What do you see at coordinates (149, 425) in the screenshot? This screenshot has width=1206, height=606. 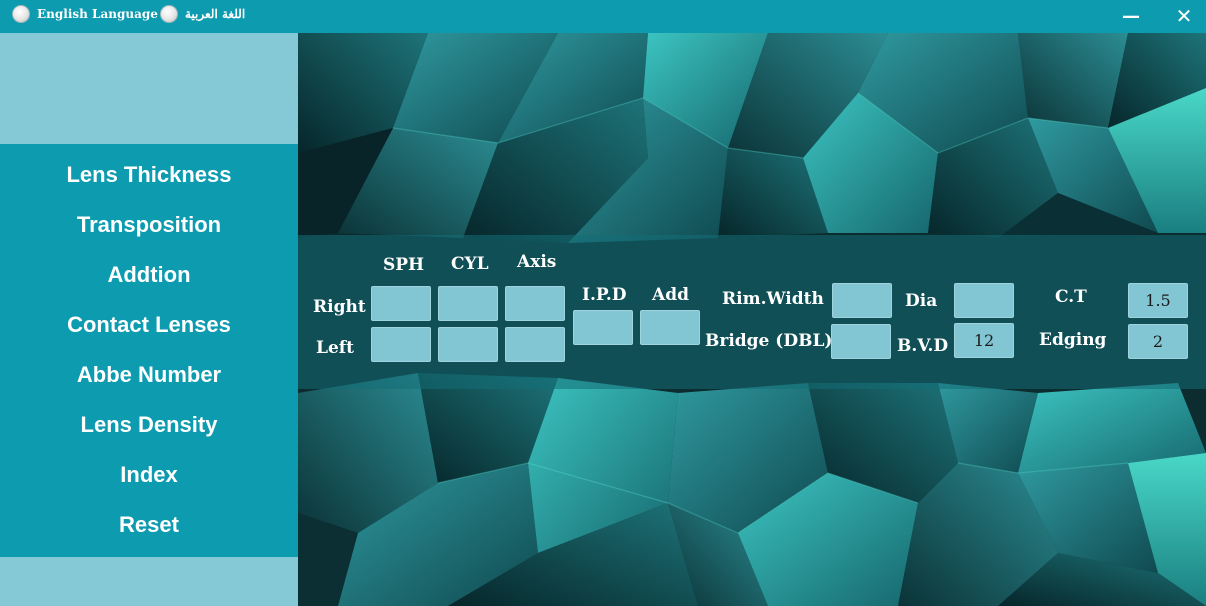 I see `menu-item-lens-density: Lens Density` at bounding box center [149, 425].